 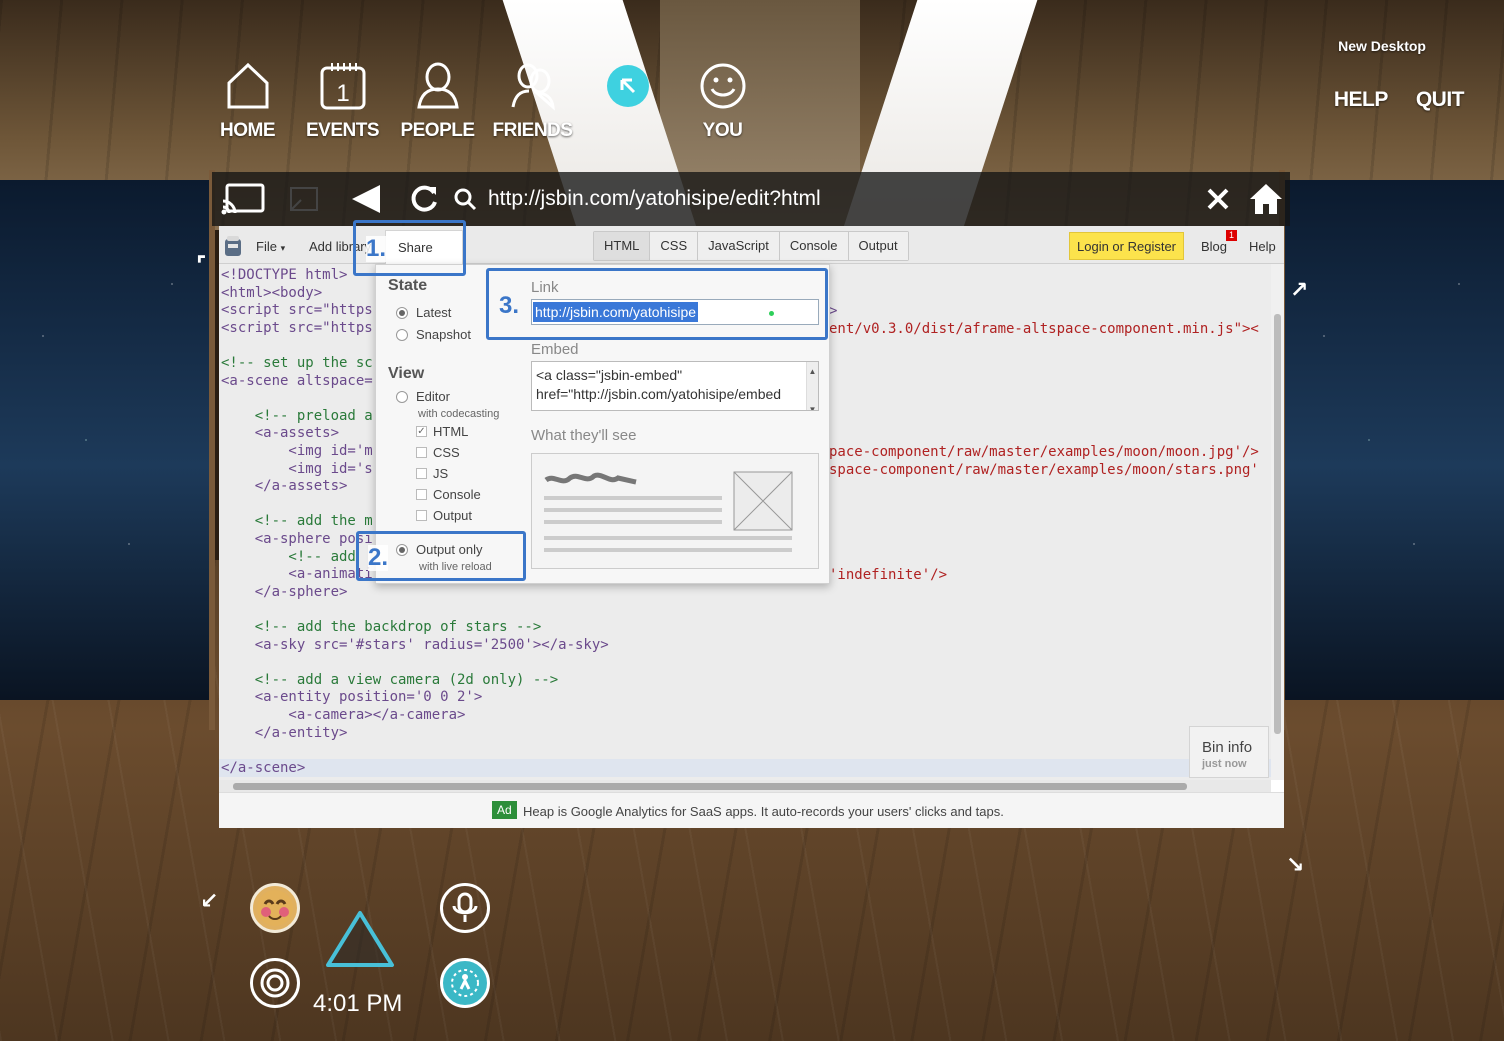 What do you see at coordinates (360, 940) in the screenshot?
I see `altspace-logo-icon` at bounding box center [360, 940].